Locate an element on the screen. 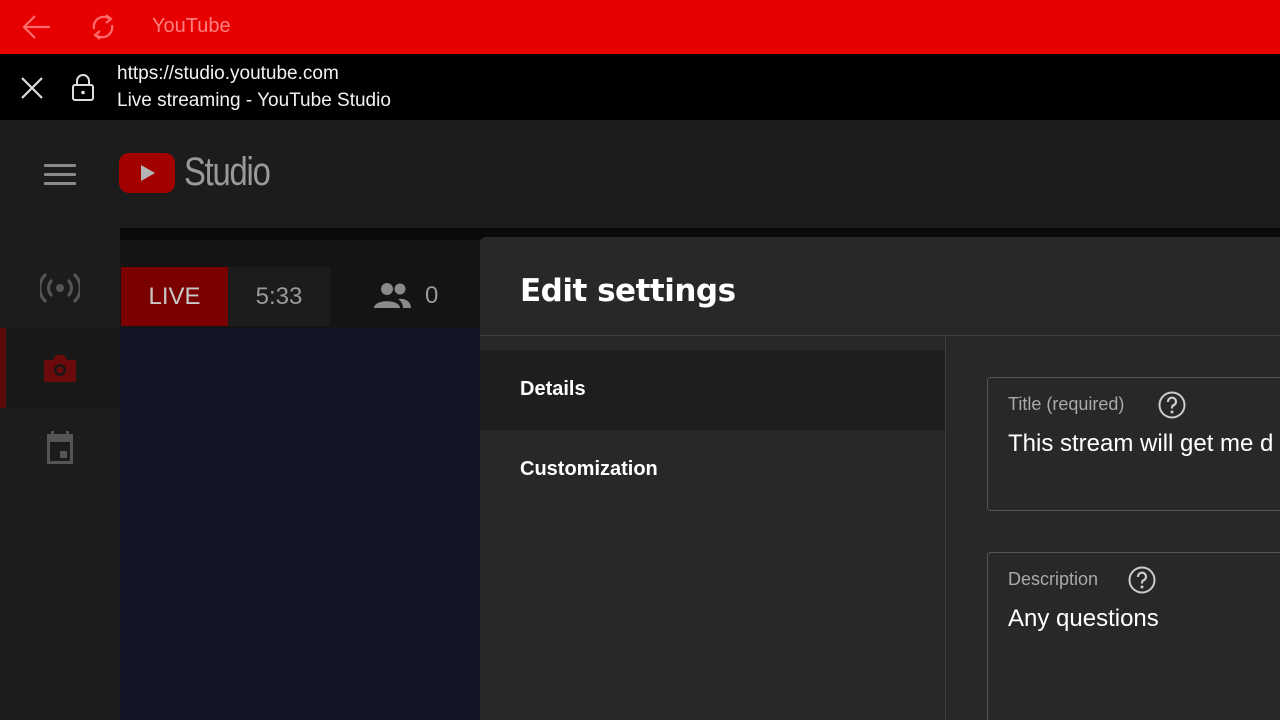  divider is located at coordinates (880, 335).